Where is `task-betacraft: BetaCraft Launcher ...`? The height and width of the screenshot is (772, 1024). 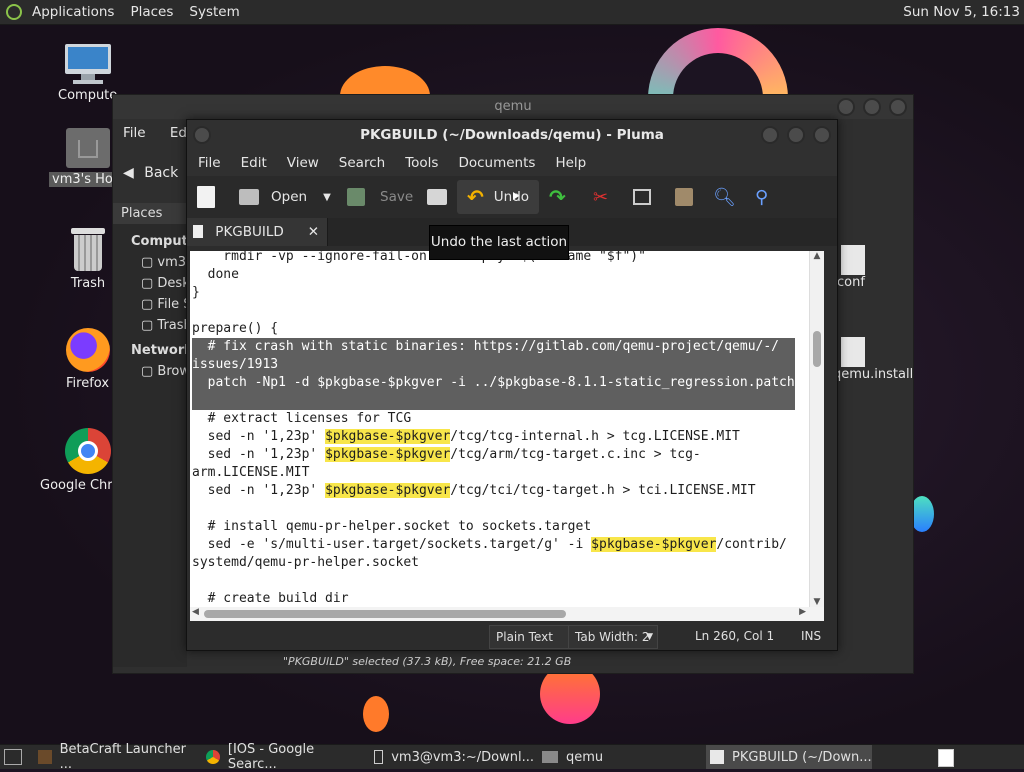 task-betacraft: BetaCraft Launcher ... is located at coordinates (118, 757).